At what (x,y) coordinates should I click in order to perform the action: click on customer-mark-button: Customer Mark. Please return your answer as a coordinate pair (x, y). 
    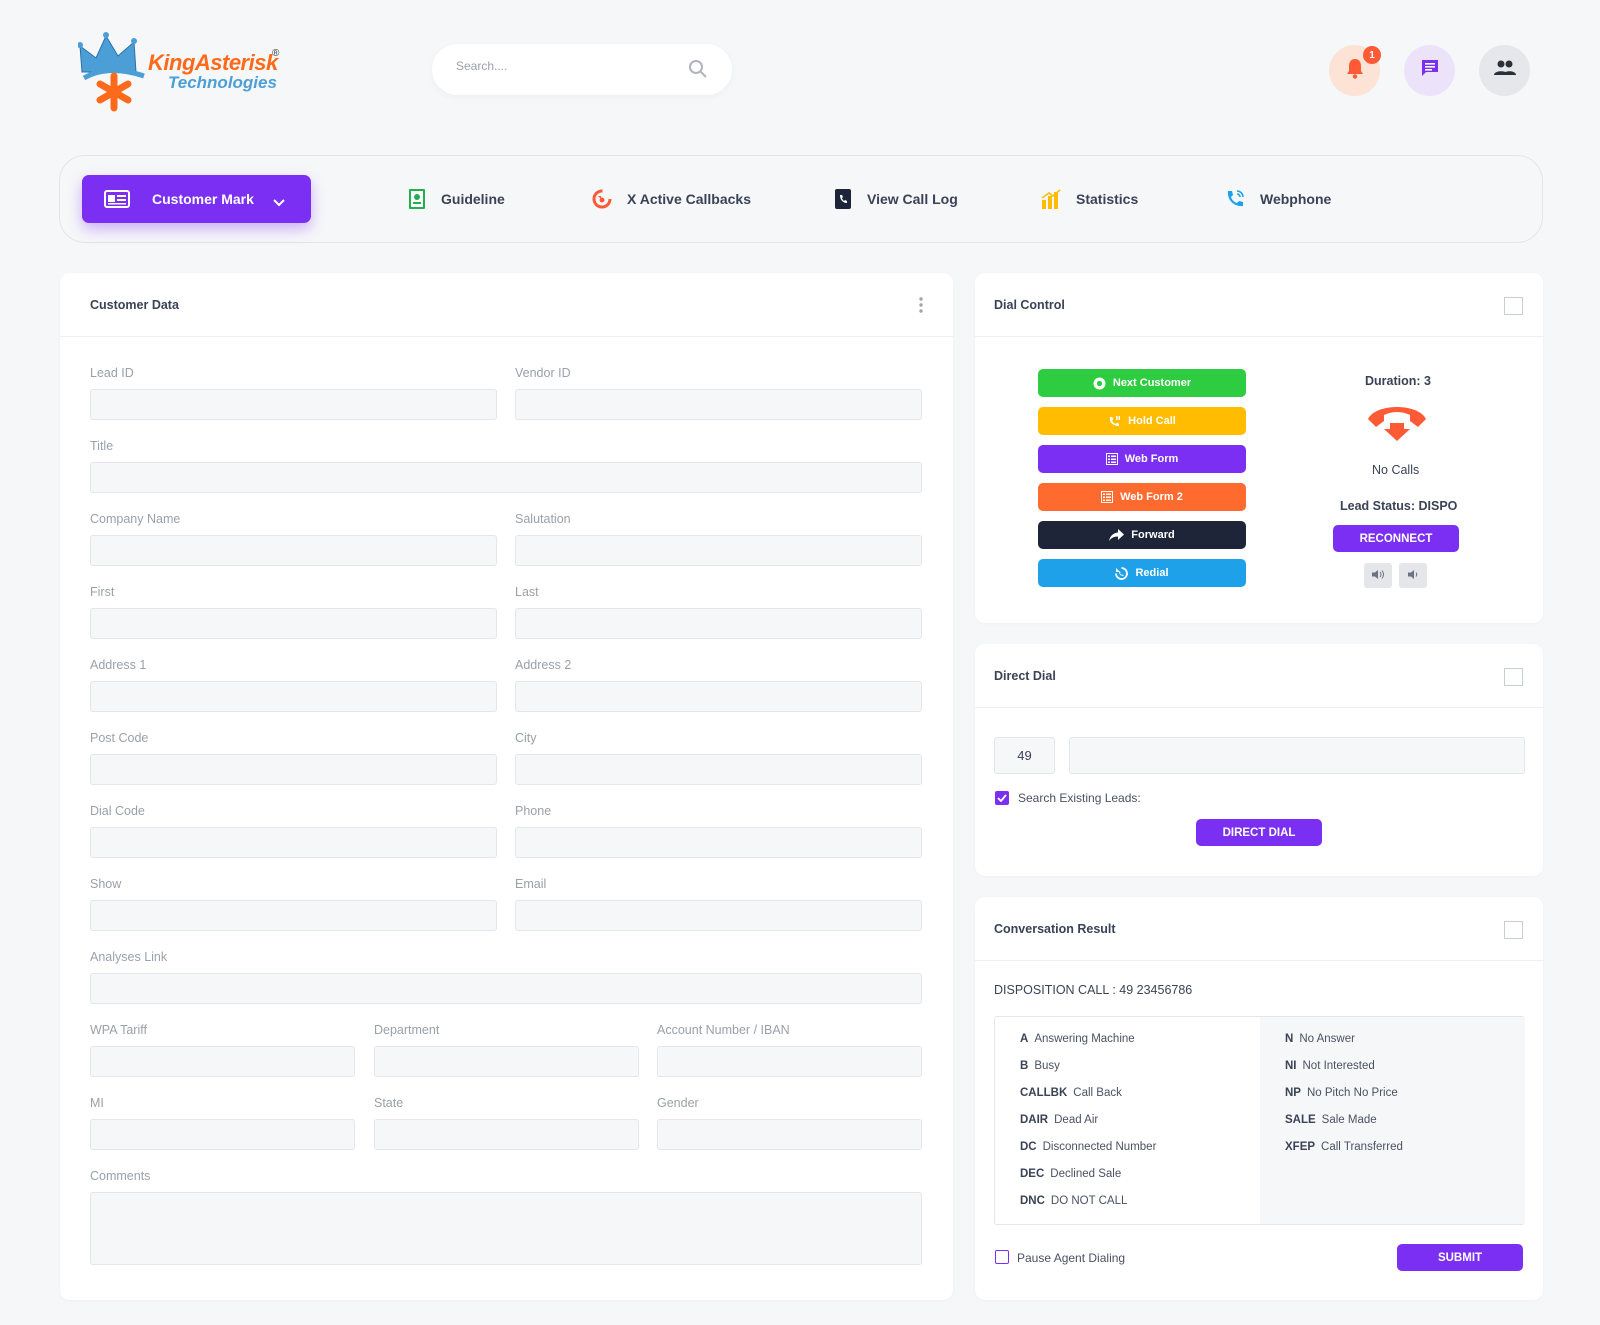
    Looking at the image, I should click on (196, 199).